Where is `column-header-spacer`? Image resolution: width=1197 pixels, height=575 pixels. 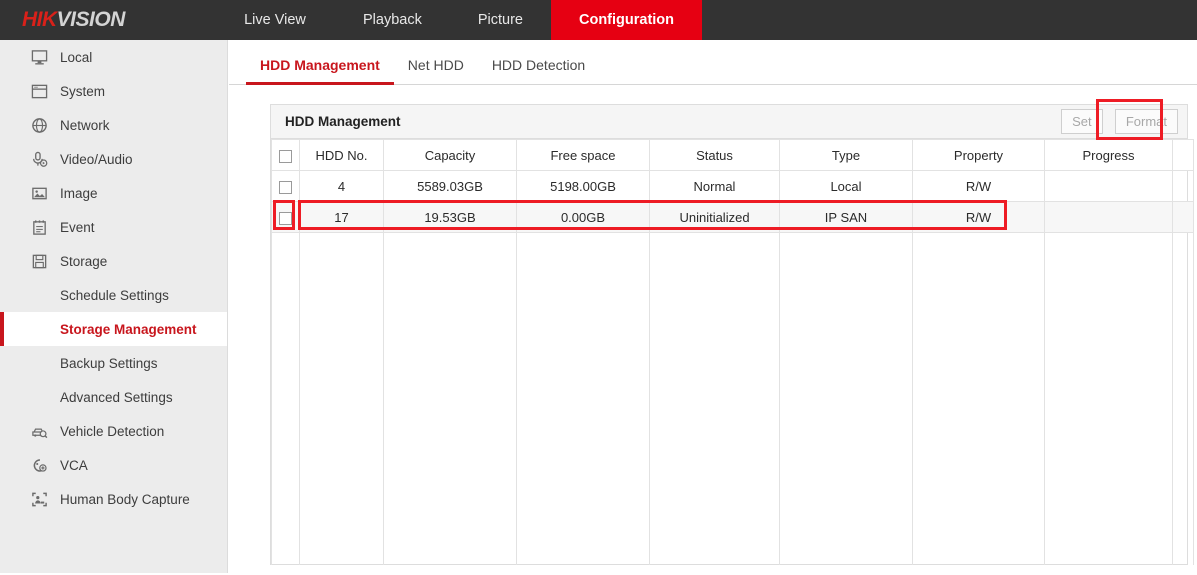
column-header-spacer is located at coordinates (1183, 155).